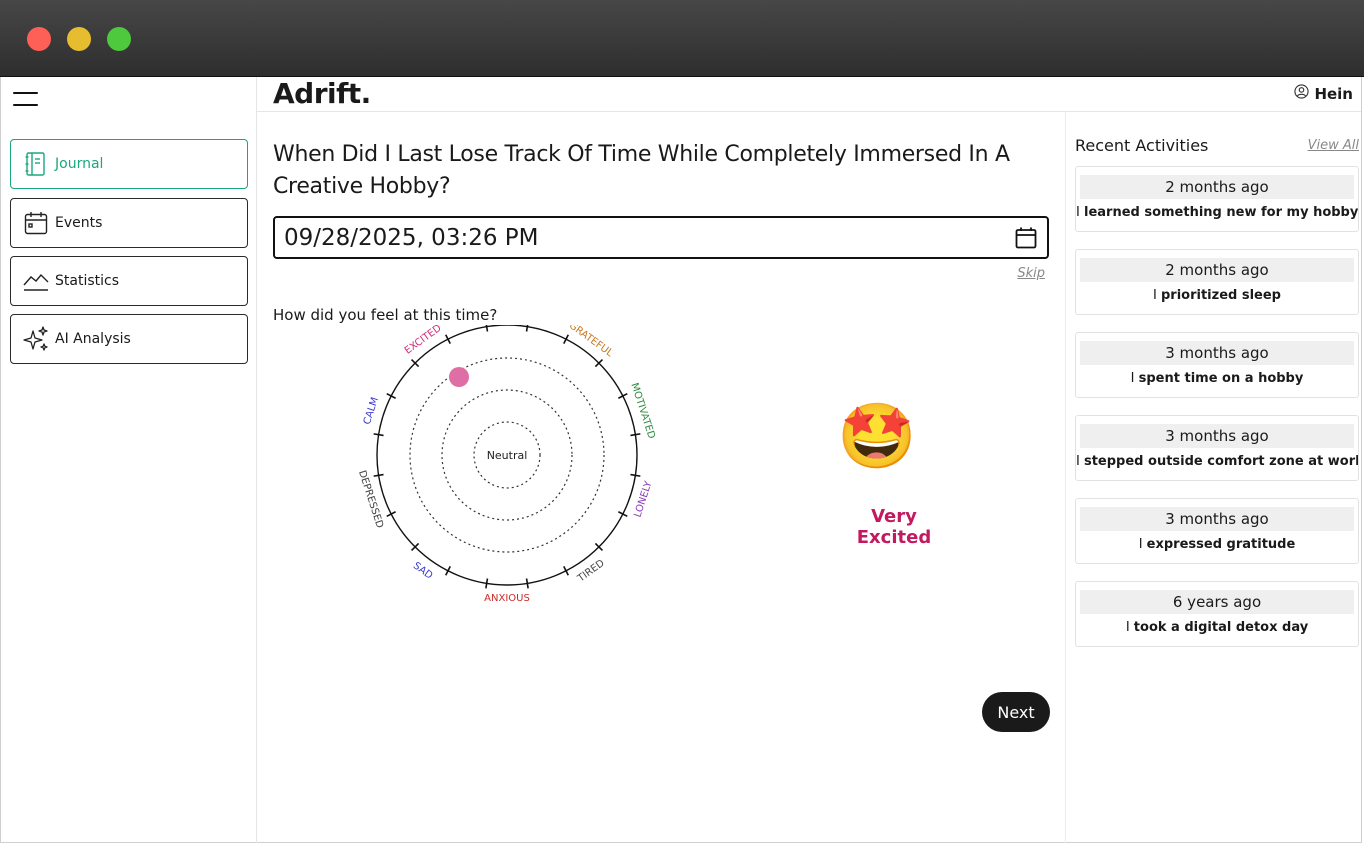 The image size is (1364, 844). What do you see at coordinates (79, 223) in the screenshot?
I see `sidebar-item-label: Events` at bounding box center [79, 223].